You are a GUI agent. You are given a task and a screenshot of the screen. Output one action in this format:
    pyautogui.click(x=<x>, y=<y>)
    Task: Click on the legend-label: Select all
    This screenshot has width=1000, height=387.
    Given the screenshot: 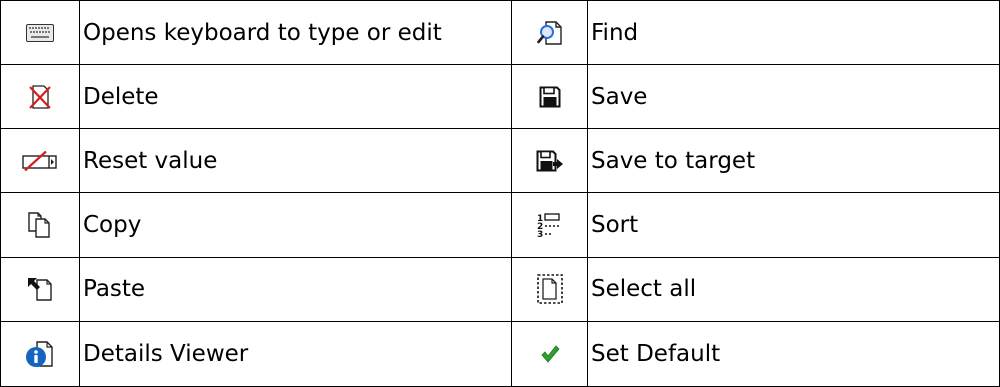 What is the action you would take?
    pyautogui.click(x=793, y=289)
    